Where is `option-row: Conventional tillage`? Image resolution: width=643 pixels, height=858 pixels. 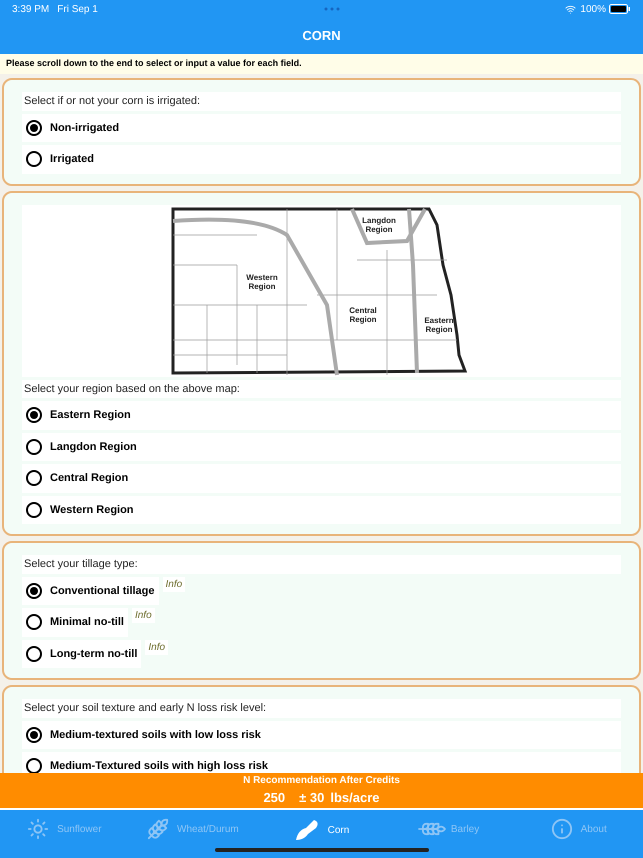 option-row: Conventional tillage is located at coordinates (90, 590).